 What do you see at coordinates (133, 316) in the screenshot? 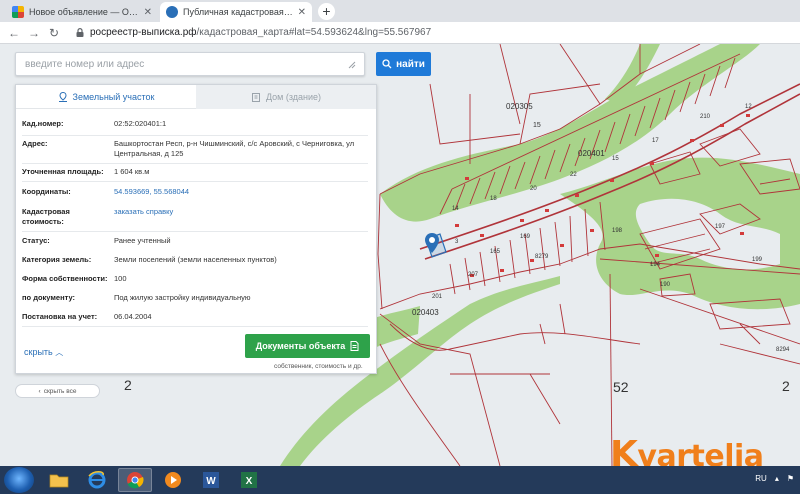
I see `row-value: 06.04.2004` at bounding box center [133, 316].